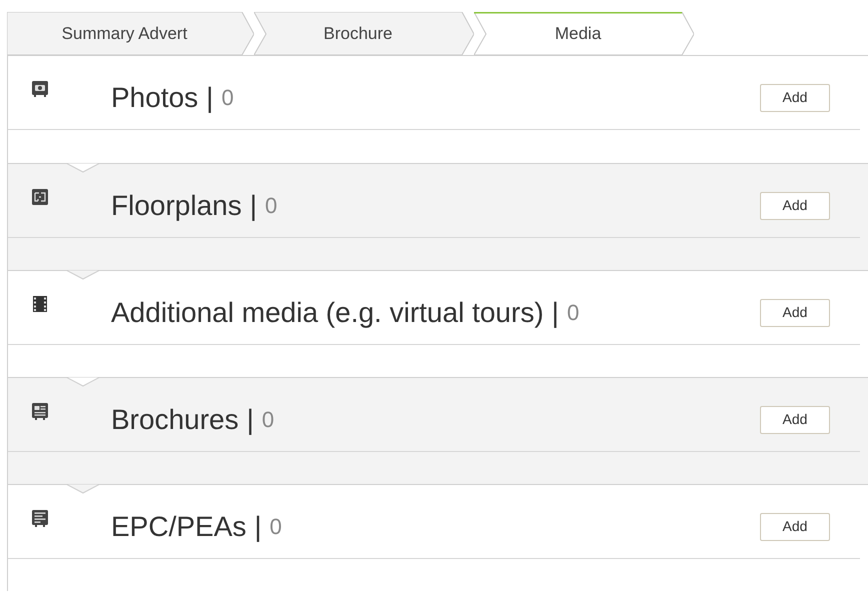 The height and width of the screenshot is (596, 868). Describe the element at coordinates (40, 411) in the screenshot. I see `newspaper-icon` at that location.